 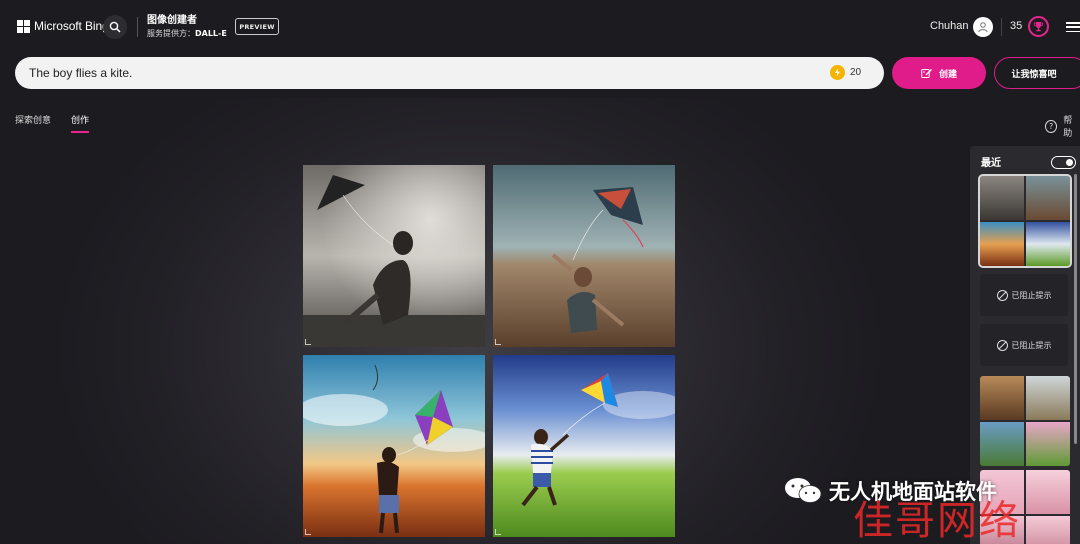 What do you see at coordinates (419, 73) in the screenshot?
I see `prompt-input` at bounding box center [419, 73].